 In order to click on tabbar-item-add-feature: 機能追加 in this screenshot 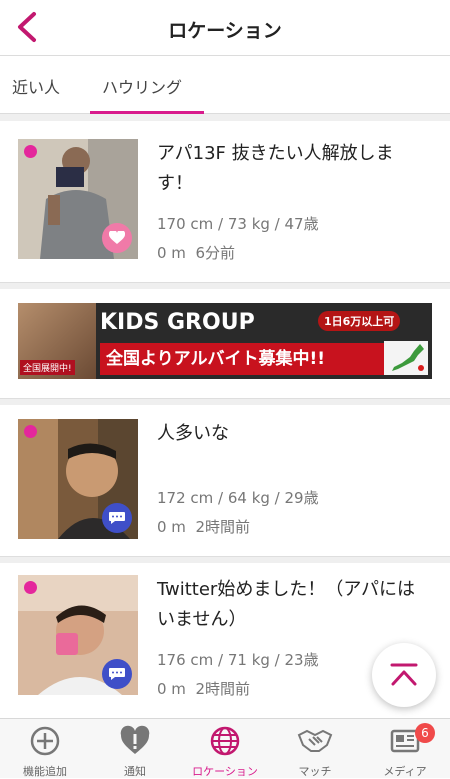, I will do `click(45, 749)`.